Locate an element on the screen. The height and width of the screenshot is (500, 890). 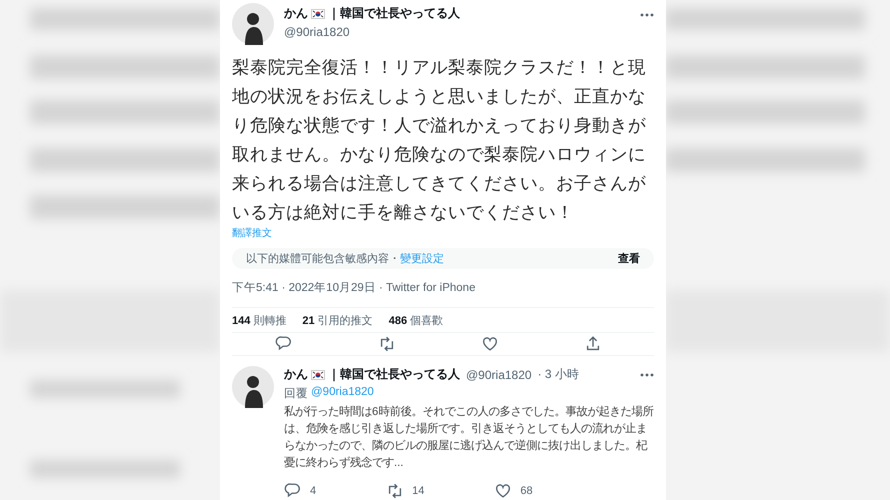
view-button: 查看 is located at coordinates (629, 258).